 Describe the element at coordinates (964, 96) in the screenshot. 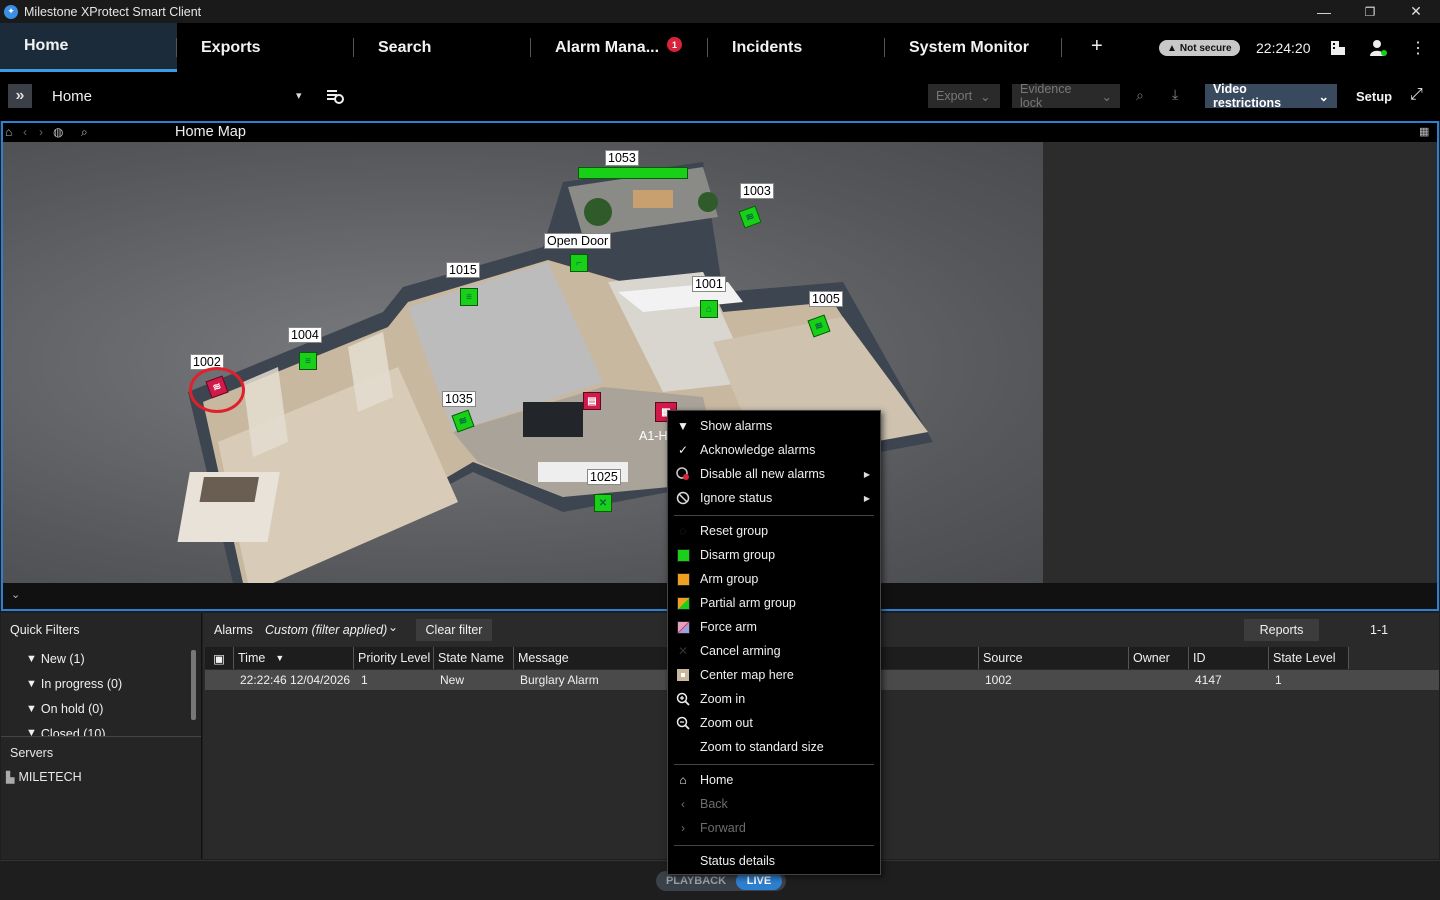

I see `export-button: Export ⌄` at that location.